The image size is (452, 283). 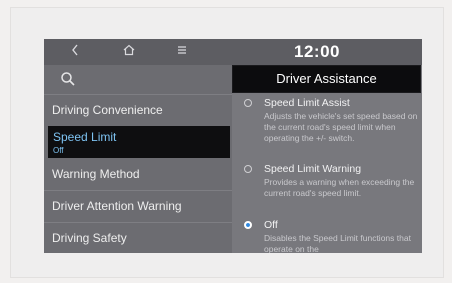 I want to click on menu-item-speed-limit: Speed Limit Off, so click(x=139, y=142).